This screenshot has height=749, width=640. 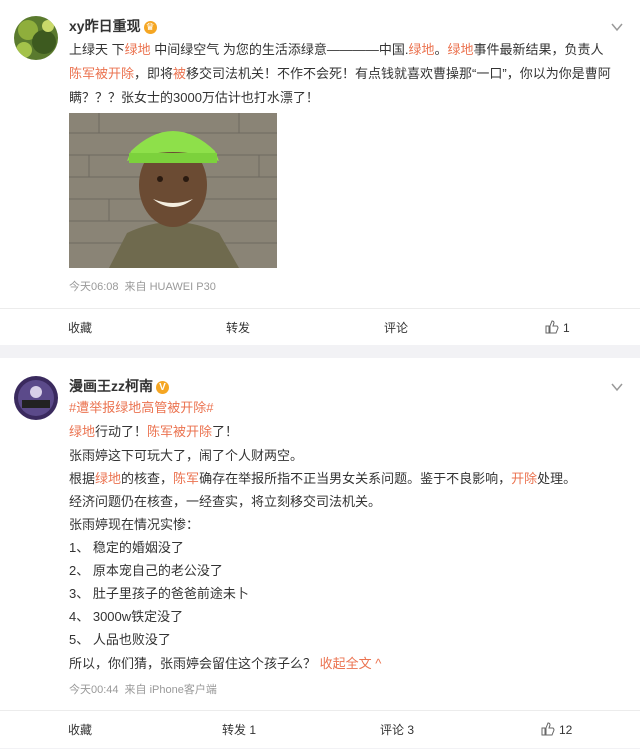 What do you see at coordinates (119, 386) in the screenshot?
I see `username: 漫画王zz柯南 V` at bounding box center [119, 386].